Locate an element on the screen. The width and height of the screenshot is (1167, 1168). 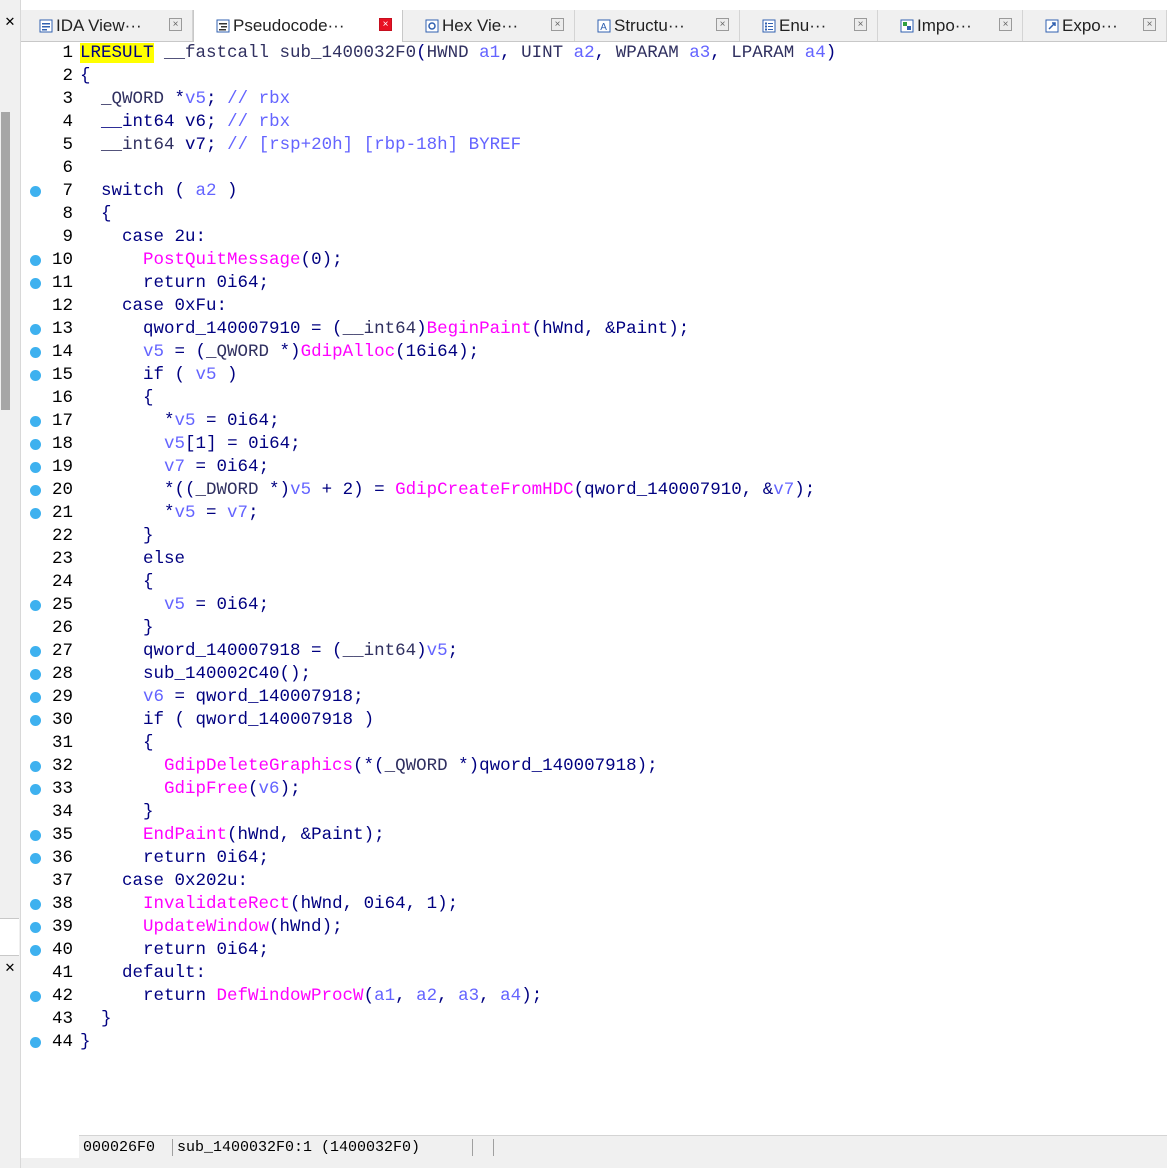
code-line: 24 { is located at coordinates (594, 582).